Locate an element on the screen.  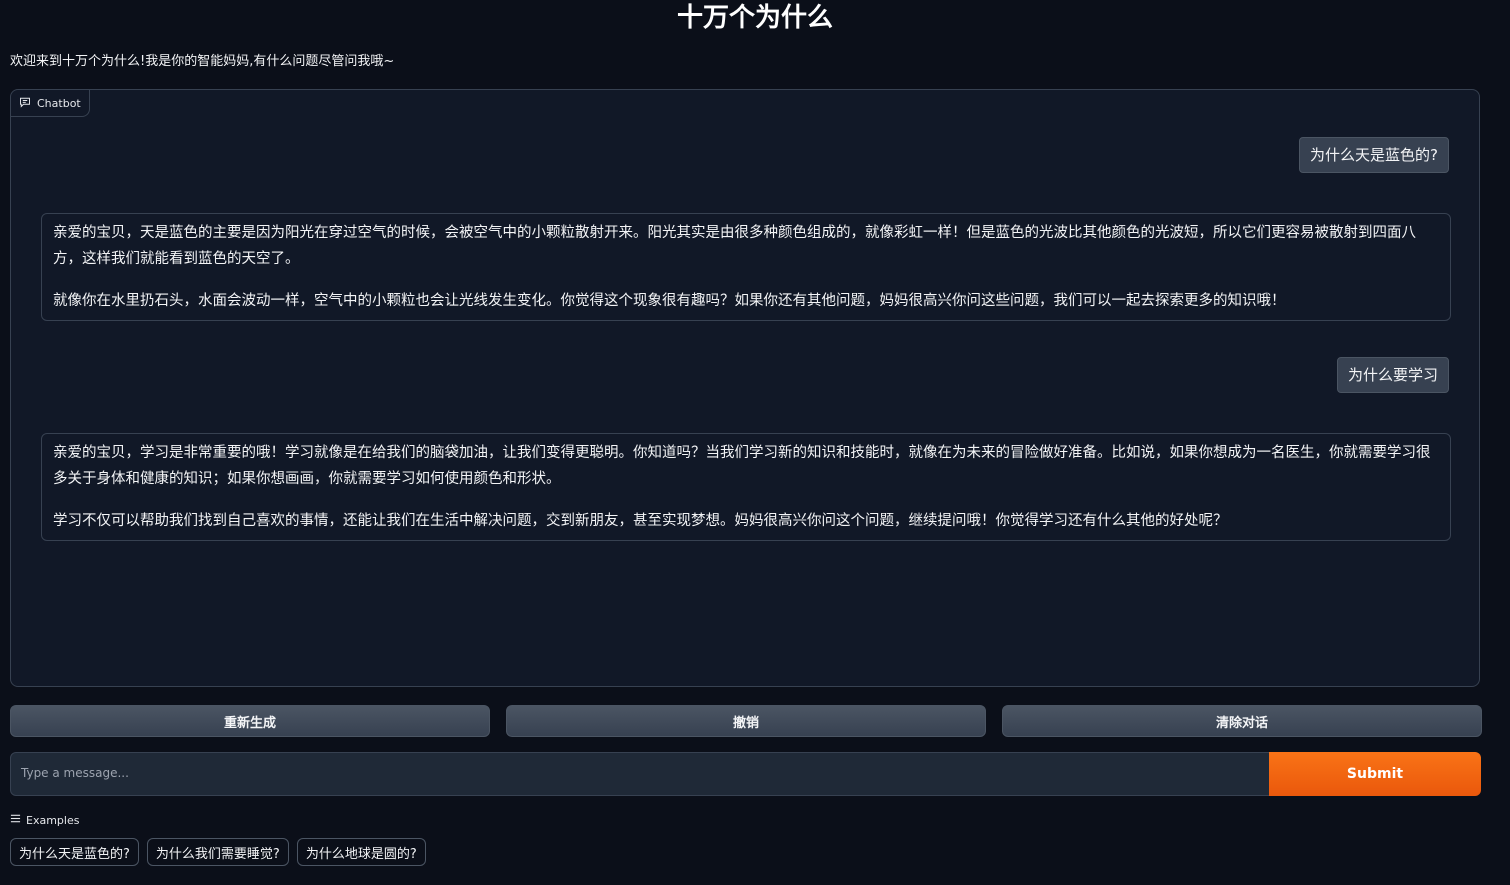
page-description: 欢迎来到十万个为什么!我是你的智能妈妈,有什么问题尽管问我哦~ is located at coordinates (202, 61).